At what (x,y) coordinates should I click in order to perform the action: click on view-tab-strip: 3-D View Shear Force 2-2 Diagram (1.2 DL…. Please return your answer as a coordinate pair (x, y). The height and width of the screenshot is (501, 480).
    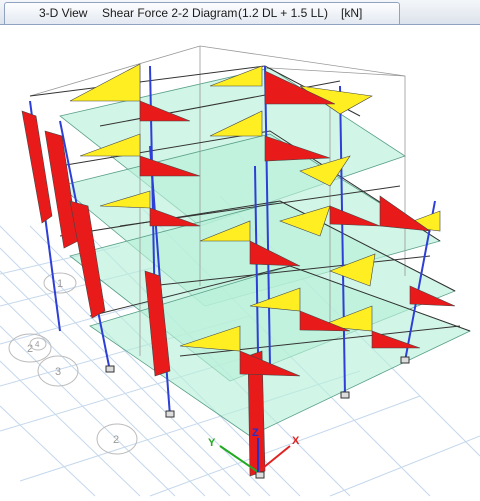
    Looking at the image, I should click on (240, 12).